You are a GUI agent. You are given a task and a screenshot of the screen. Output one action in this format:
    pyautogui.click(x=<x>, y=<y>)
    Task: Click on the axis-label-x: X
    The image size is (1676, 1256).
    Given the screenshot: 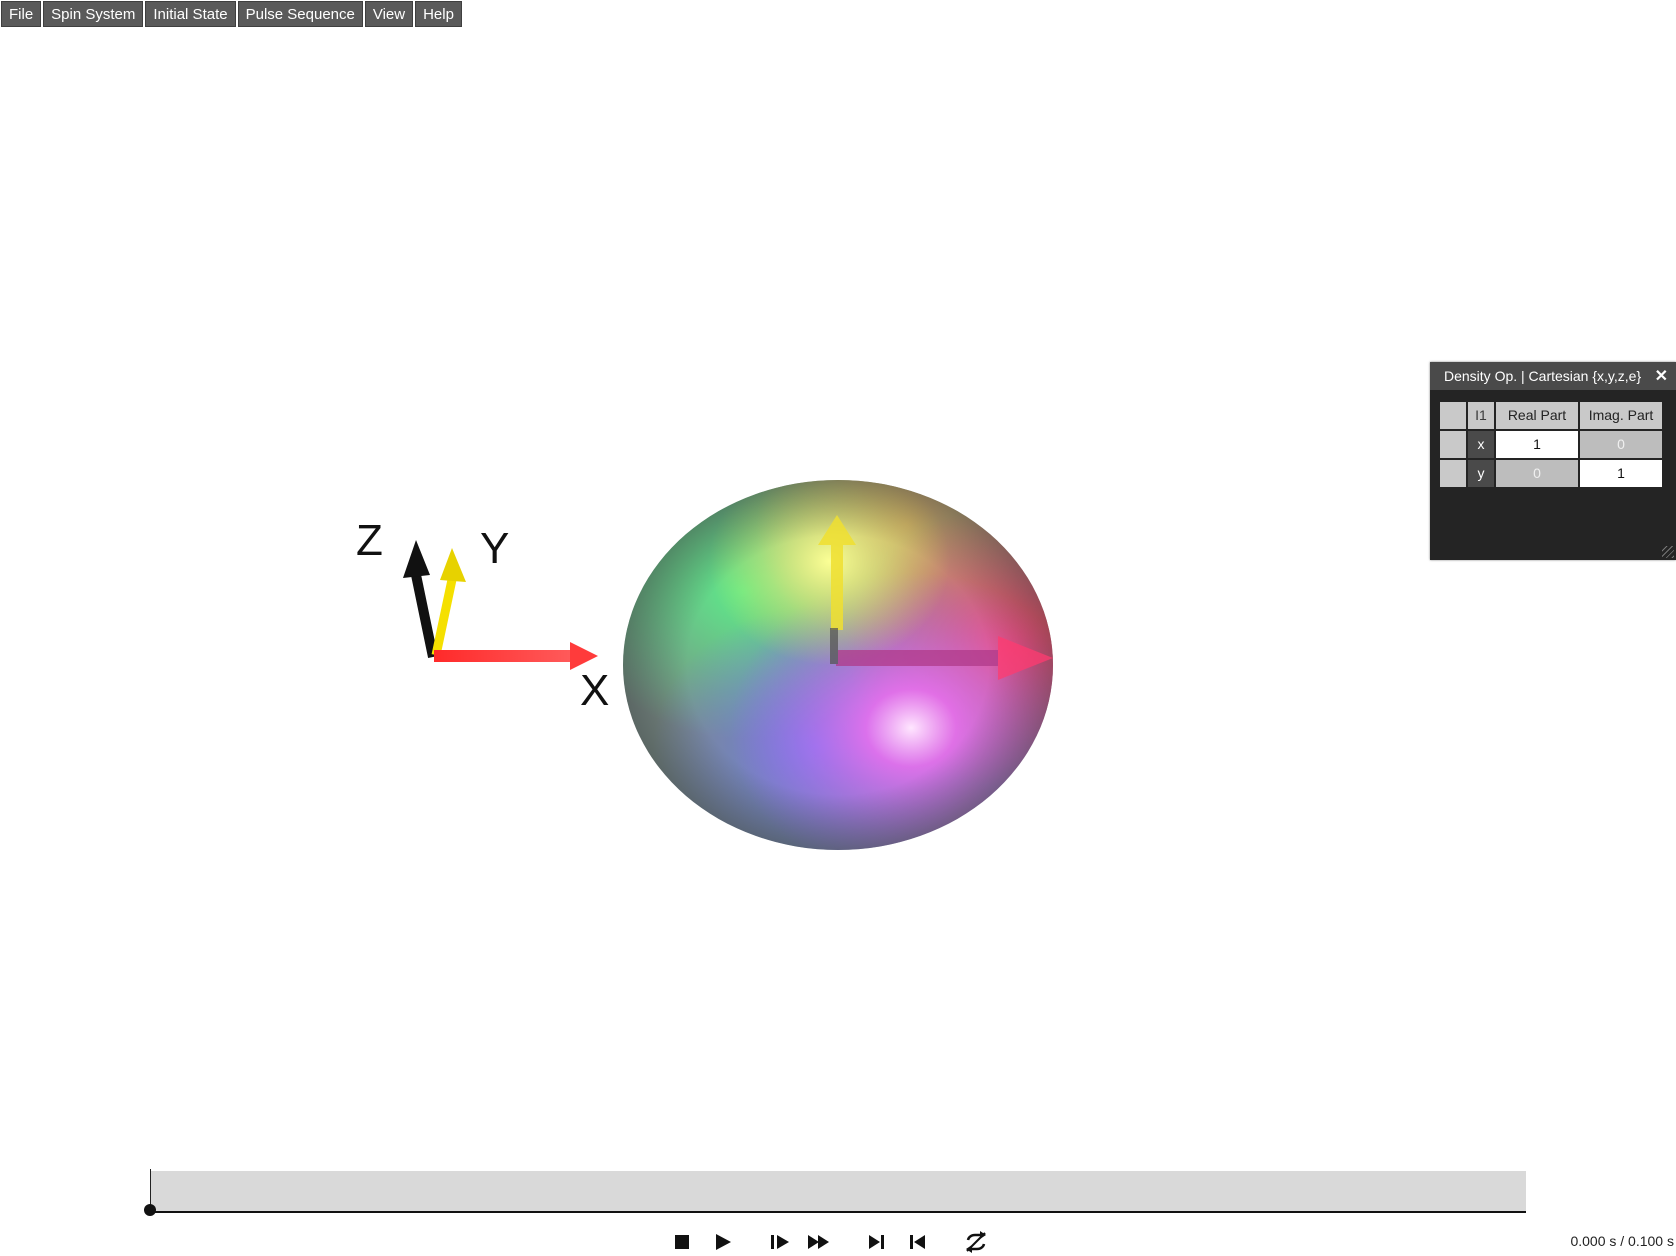 What is the action you would take?
    pyautogui.click(x=594, y=690)
    